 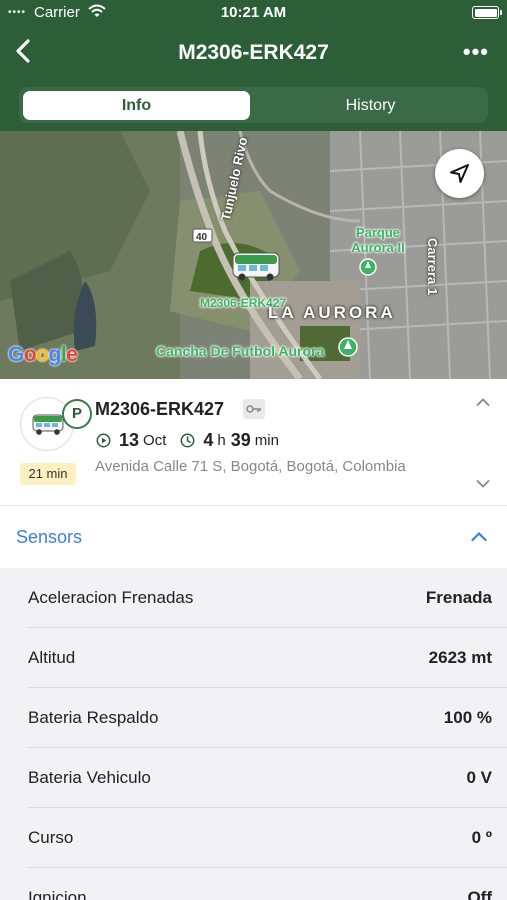 I want to click on sensor-name: Bateria Vehiculo, so click(x=89, y=777).